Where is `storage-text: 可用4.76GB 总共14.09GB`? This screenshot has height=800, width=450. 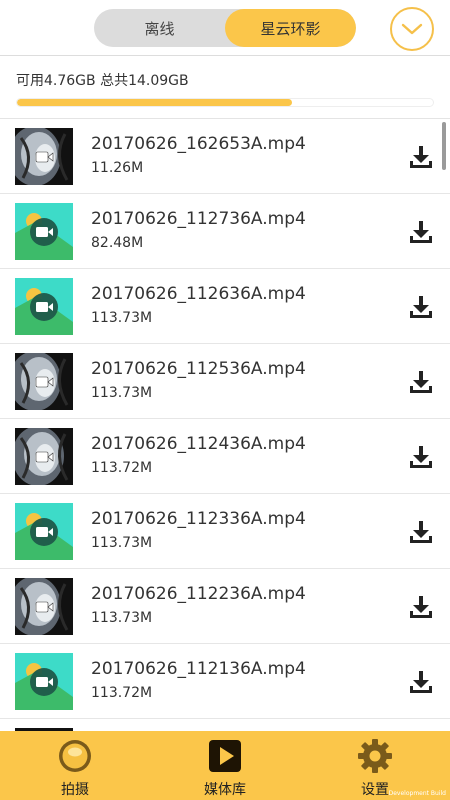
storage-text: 可用4.76GB 总共14.09GB is located at coordinates (102, 81).